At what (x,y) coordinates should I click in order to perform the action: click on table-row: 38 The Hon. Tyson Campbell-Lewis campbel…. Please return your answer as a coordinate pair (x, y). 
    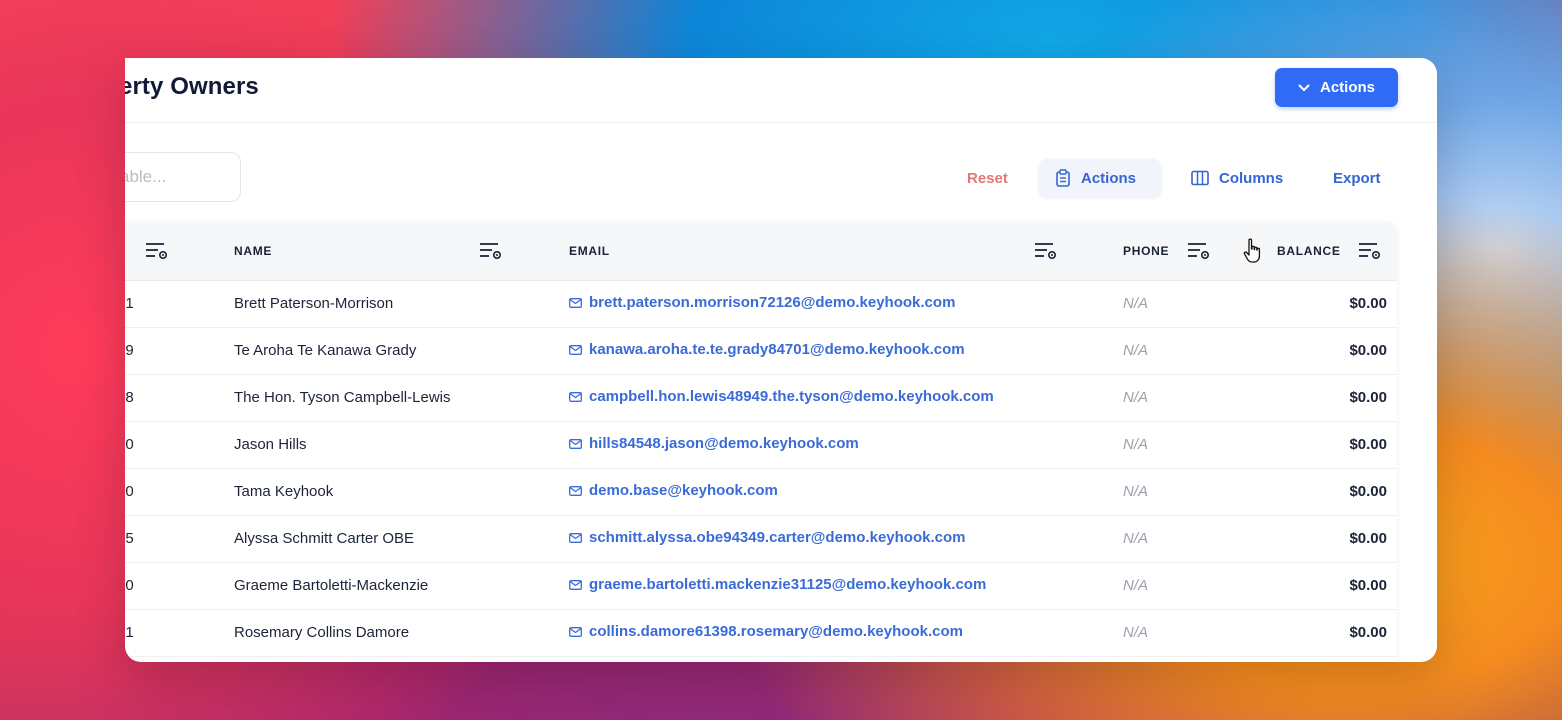
    Looking at the image, I should click on (761, 398).